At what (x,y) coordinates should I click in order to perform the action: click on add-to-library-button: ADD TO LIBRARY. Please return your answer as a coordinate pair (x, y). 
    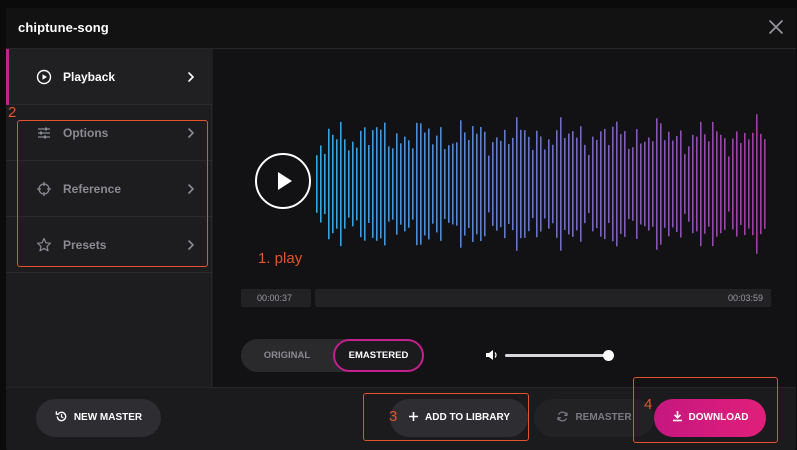
    Looking at the image, I should click on (459, 418).